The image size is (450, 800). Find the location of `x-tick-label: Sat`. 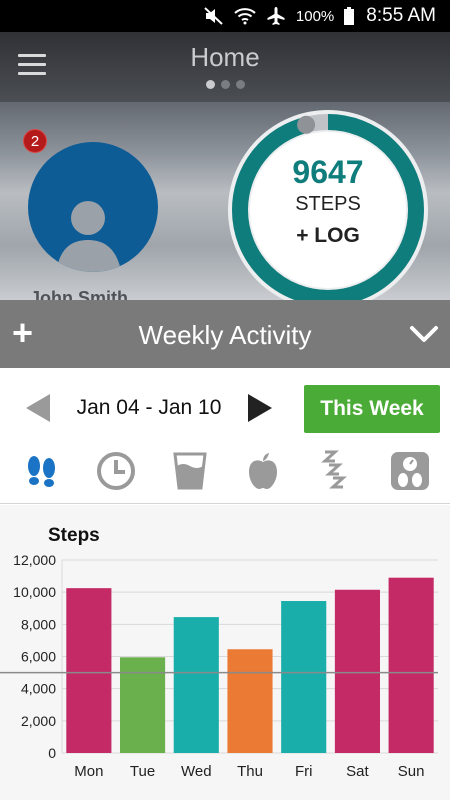

x-tick-label: Sat is located at coordinates (357, 771).